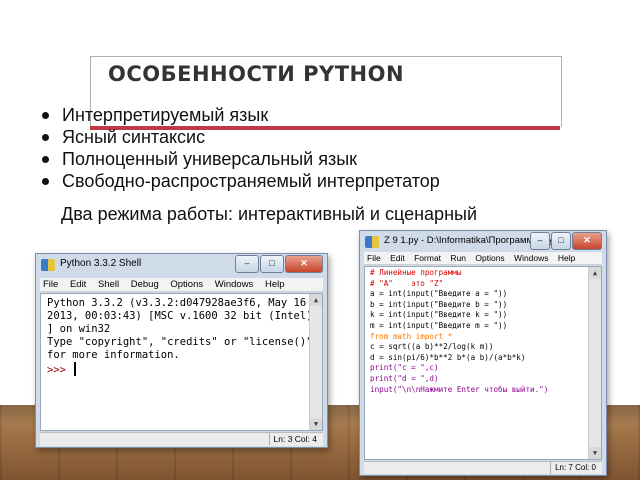 This screenshot has height=480, width=640. I want to click on bullet-text: Полноценный универсальный язык, so click(210, 159).